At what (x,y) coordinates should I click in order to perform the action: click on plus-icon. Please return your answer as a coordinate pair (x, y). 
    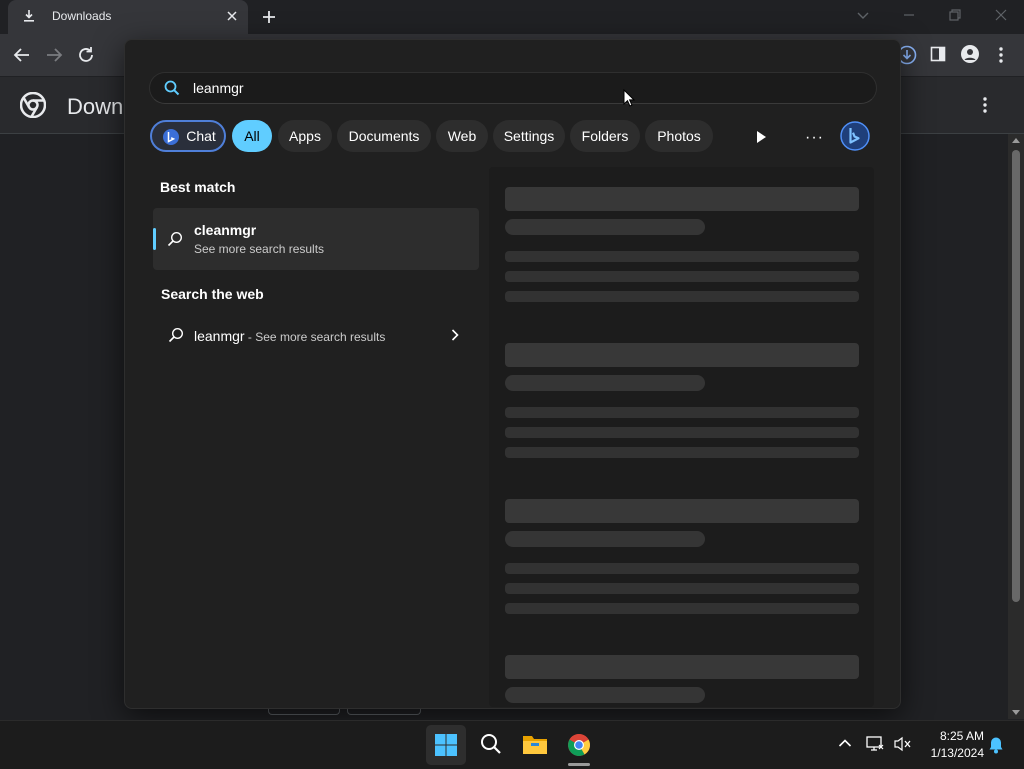
    Looking at the image, I should click on (269, 17).